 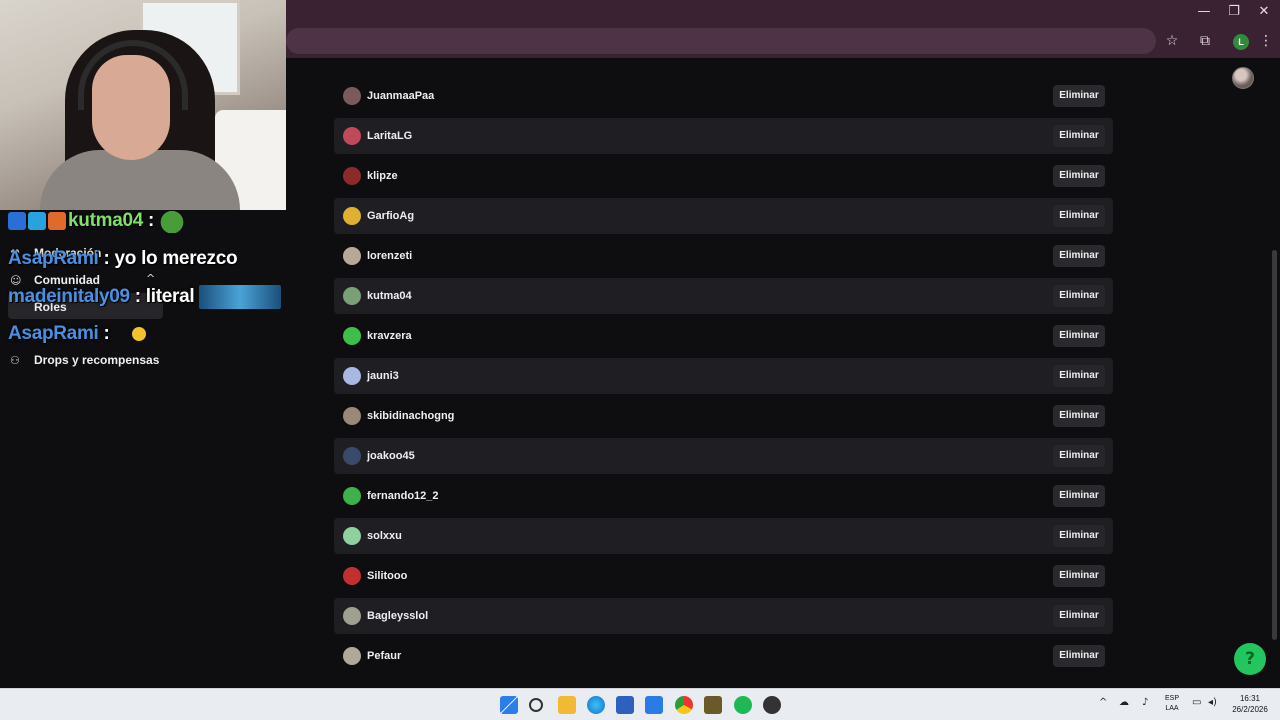 What do you see at coordinates (1266, 42) in the screenshot?
I see `browser-menu-icon: ⋮` at bounding box center [1266, 42].